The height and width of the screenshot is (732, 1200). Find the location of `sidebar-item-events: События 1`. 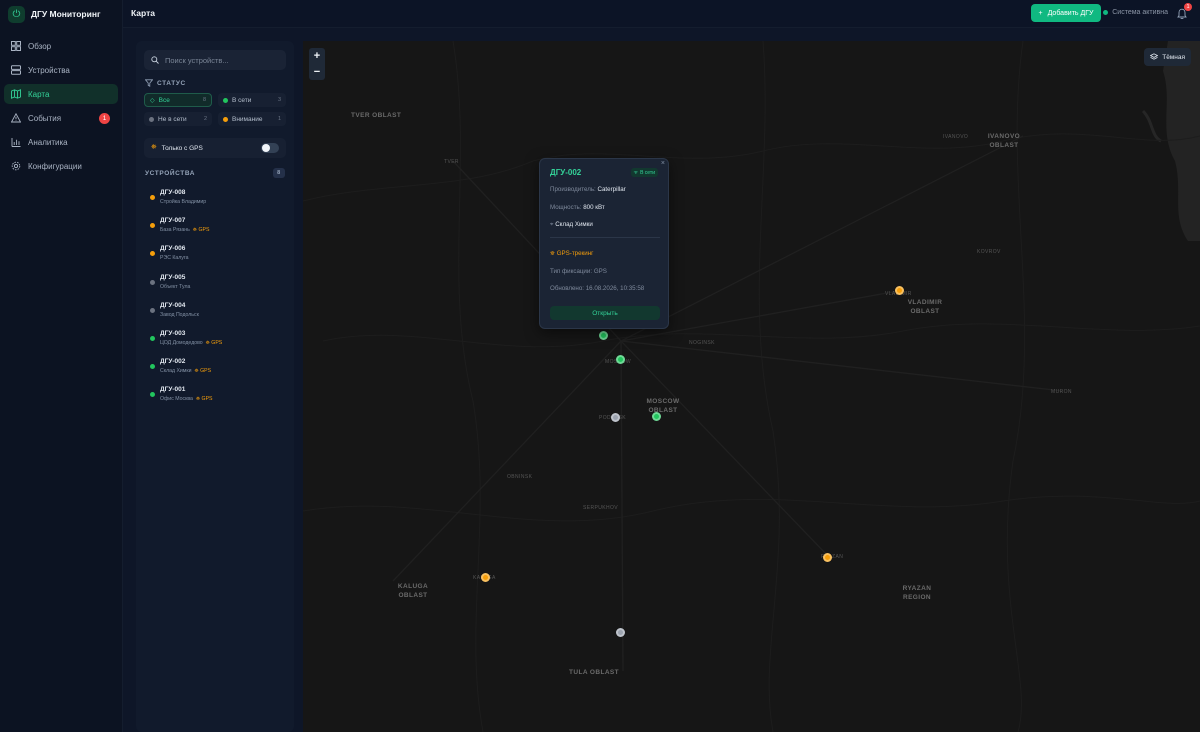

sidebar-item-events: События 1 is located at coordinates (61, 118).